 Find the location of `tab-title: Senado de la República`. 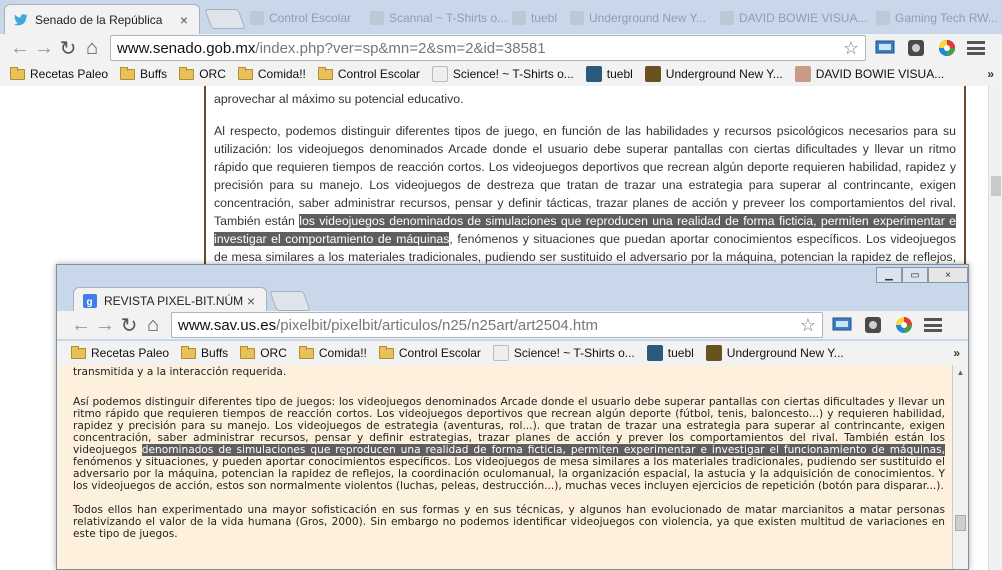

tab-title: Senado de la República is located at coordinates (99, 19).